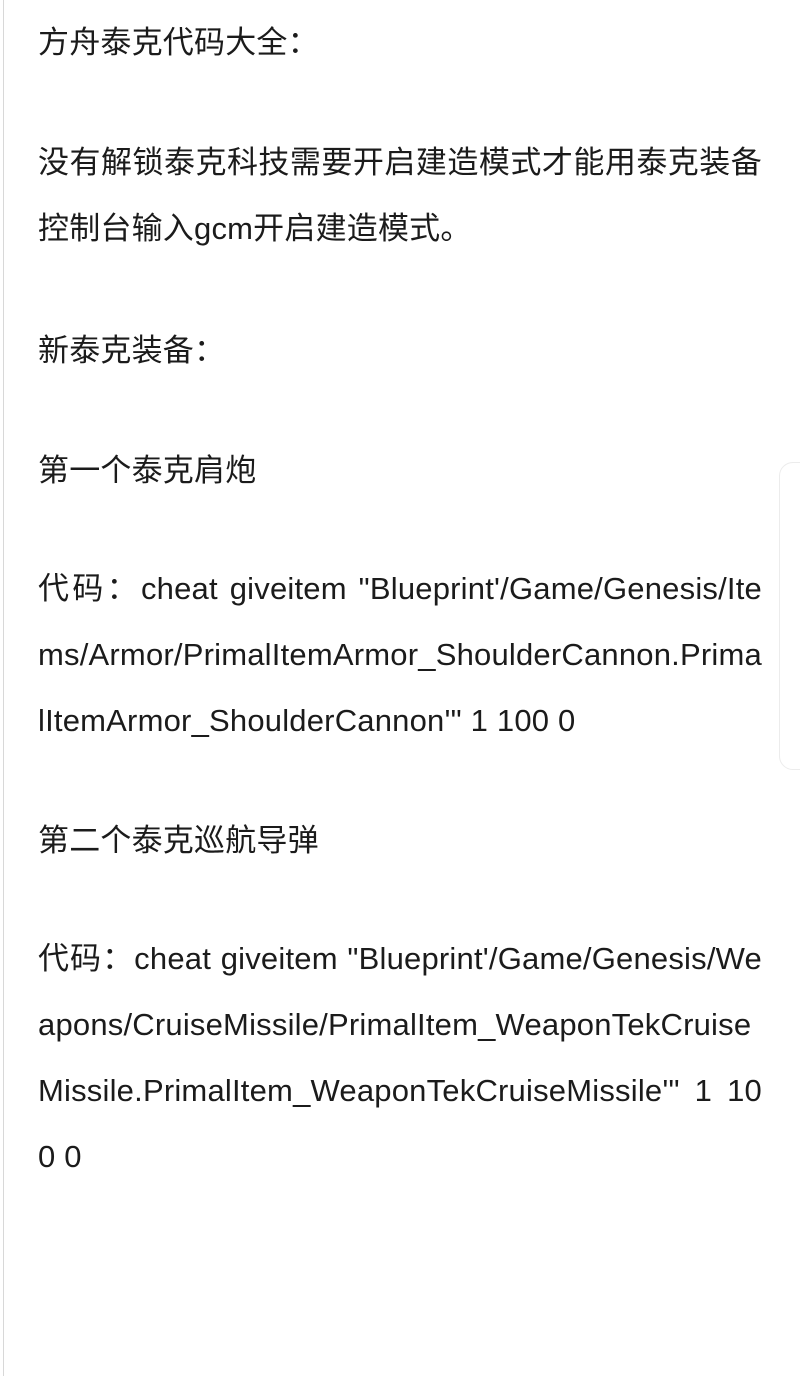  What do you see at coordinates (147, 470) in the screenshot?
I see `entry-name-shoulder-cannon: 第一个泰克肩炮` at bounding box center [147, 470].